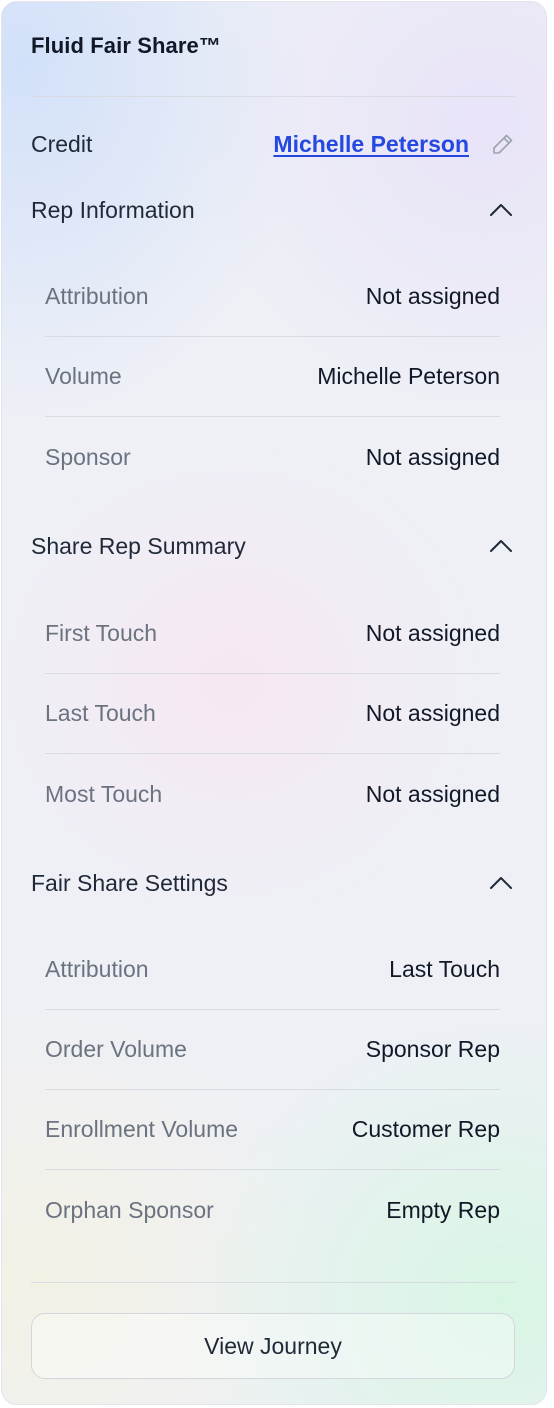 This screenshot has height=1408, width=554. I want to click on row-label: Most Touch, so click(104, 793).